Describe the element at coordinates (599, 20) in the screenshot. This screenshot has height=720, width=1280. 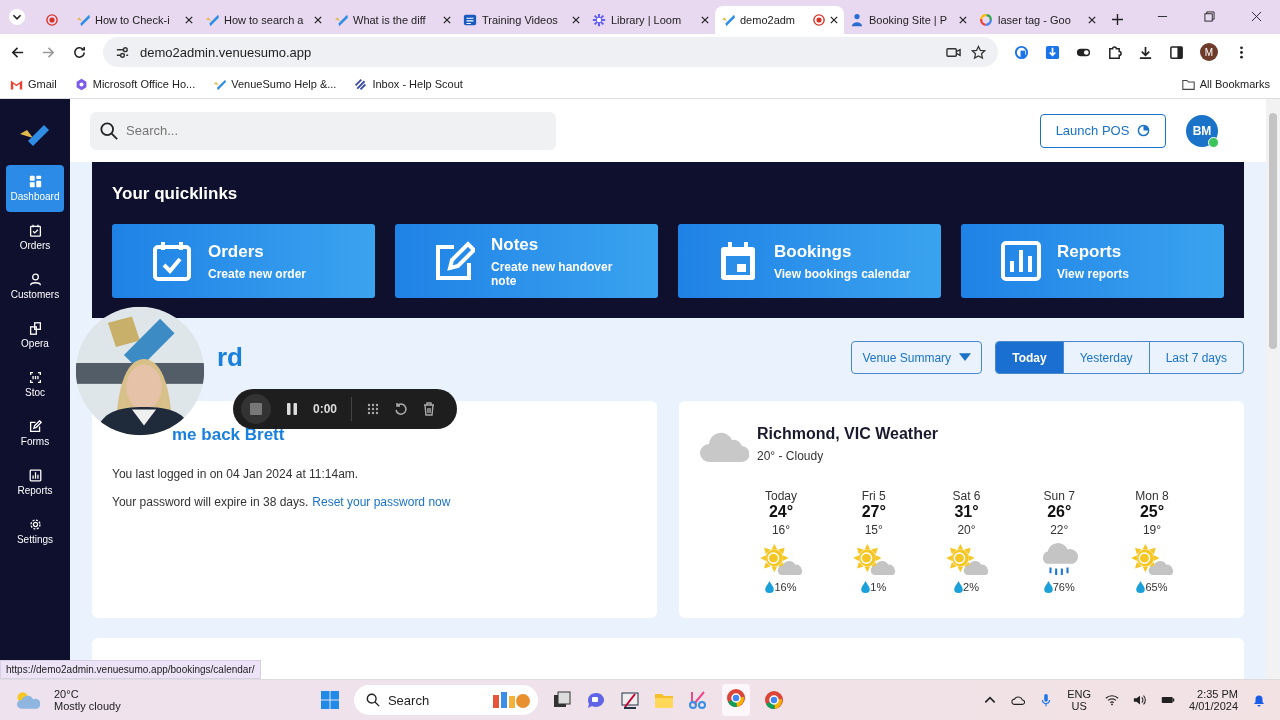
I see `starburst-icon` at that location.